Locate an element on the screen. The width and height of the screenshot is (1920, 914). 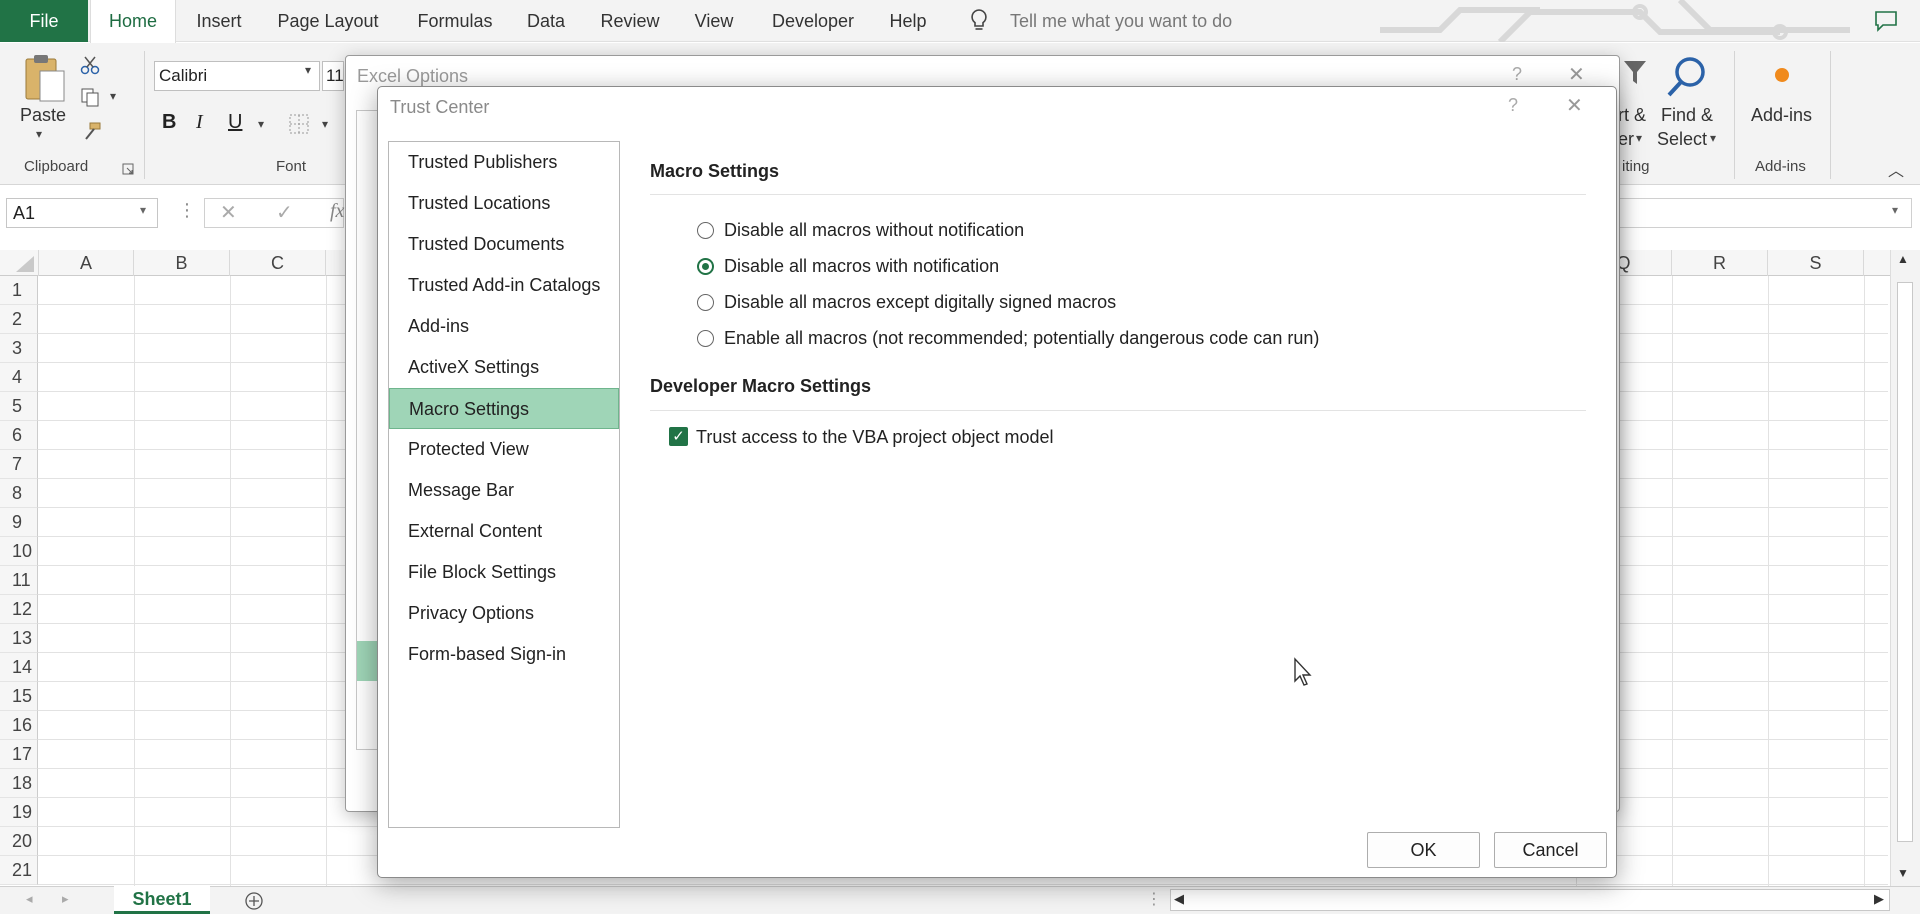
prev-sheet-icon: ◂ is located at coordinates (29, 899).